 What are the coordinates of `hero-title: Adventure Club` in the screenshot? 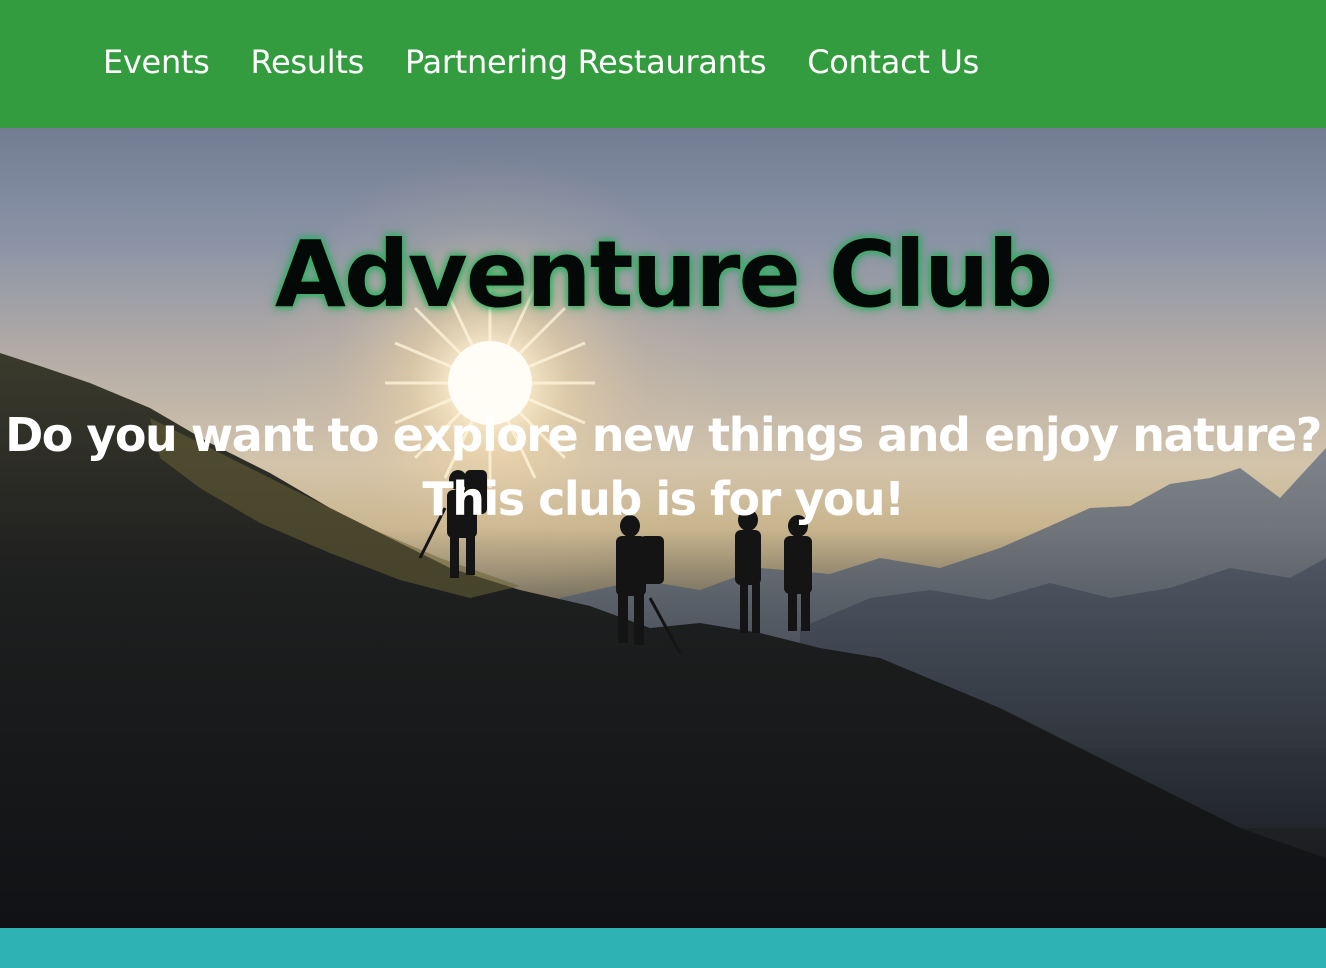 It's located at (664, 274).